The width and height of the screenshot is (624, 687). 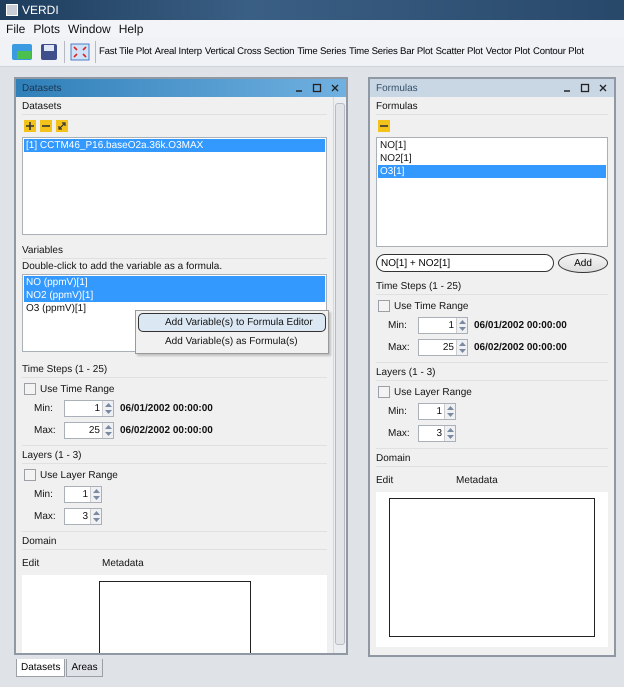 What do you see at coordinates (492, 107) in the screenshot?
I see `section-label: Formulas` at bounding box center [492, 107].